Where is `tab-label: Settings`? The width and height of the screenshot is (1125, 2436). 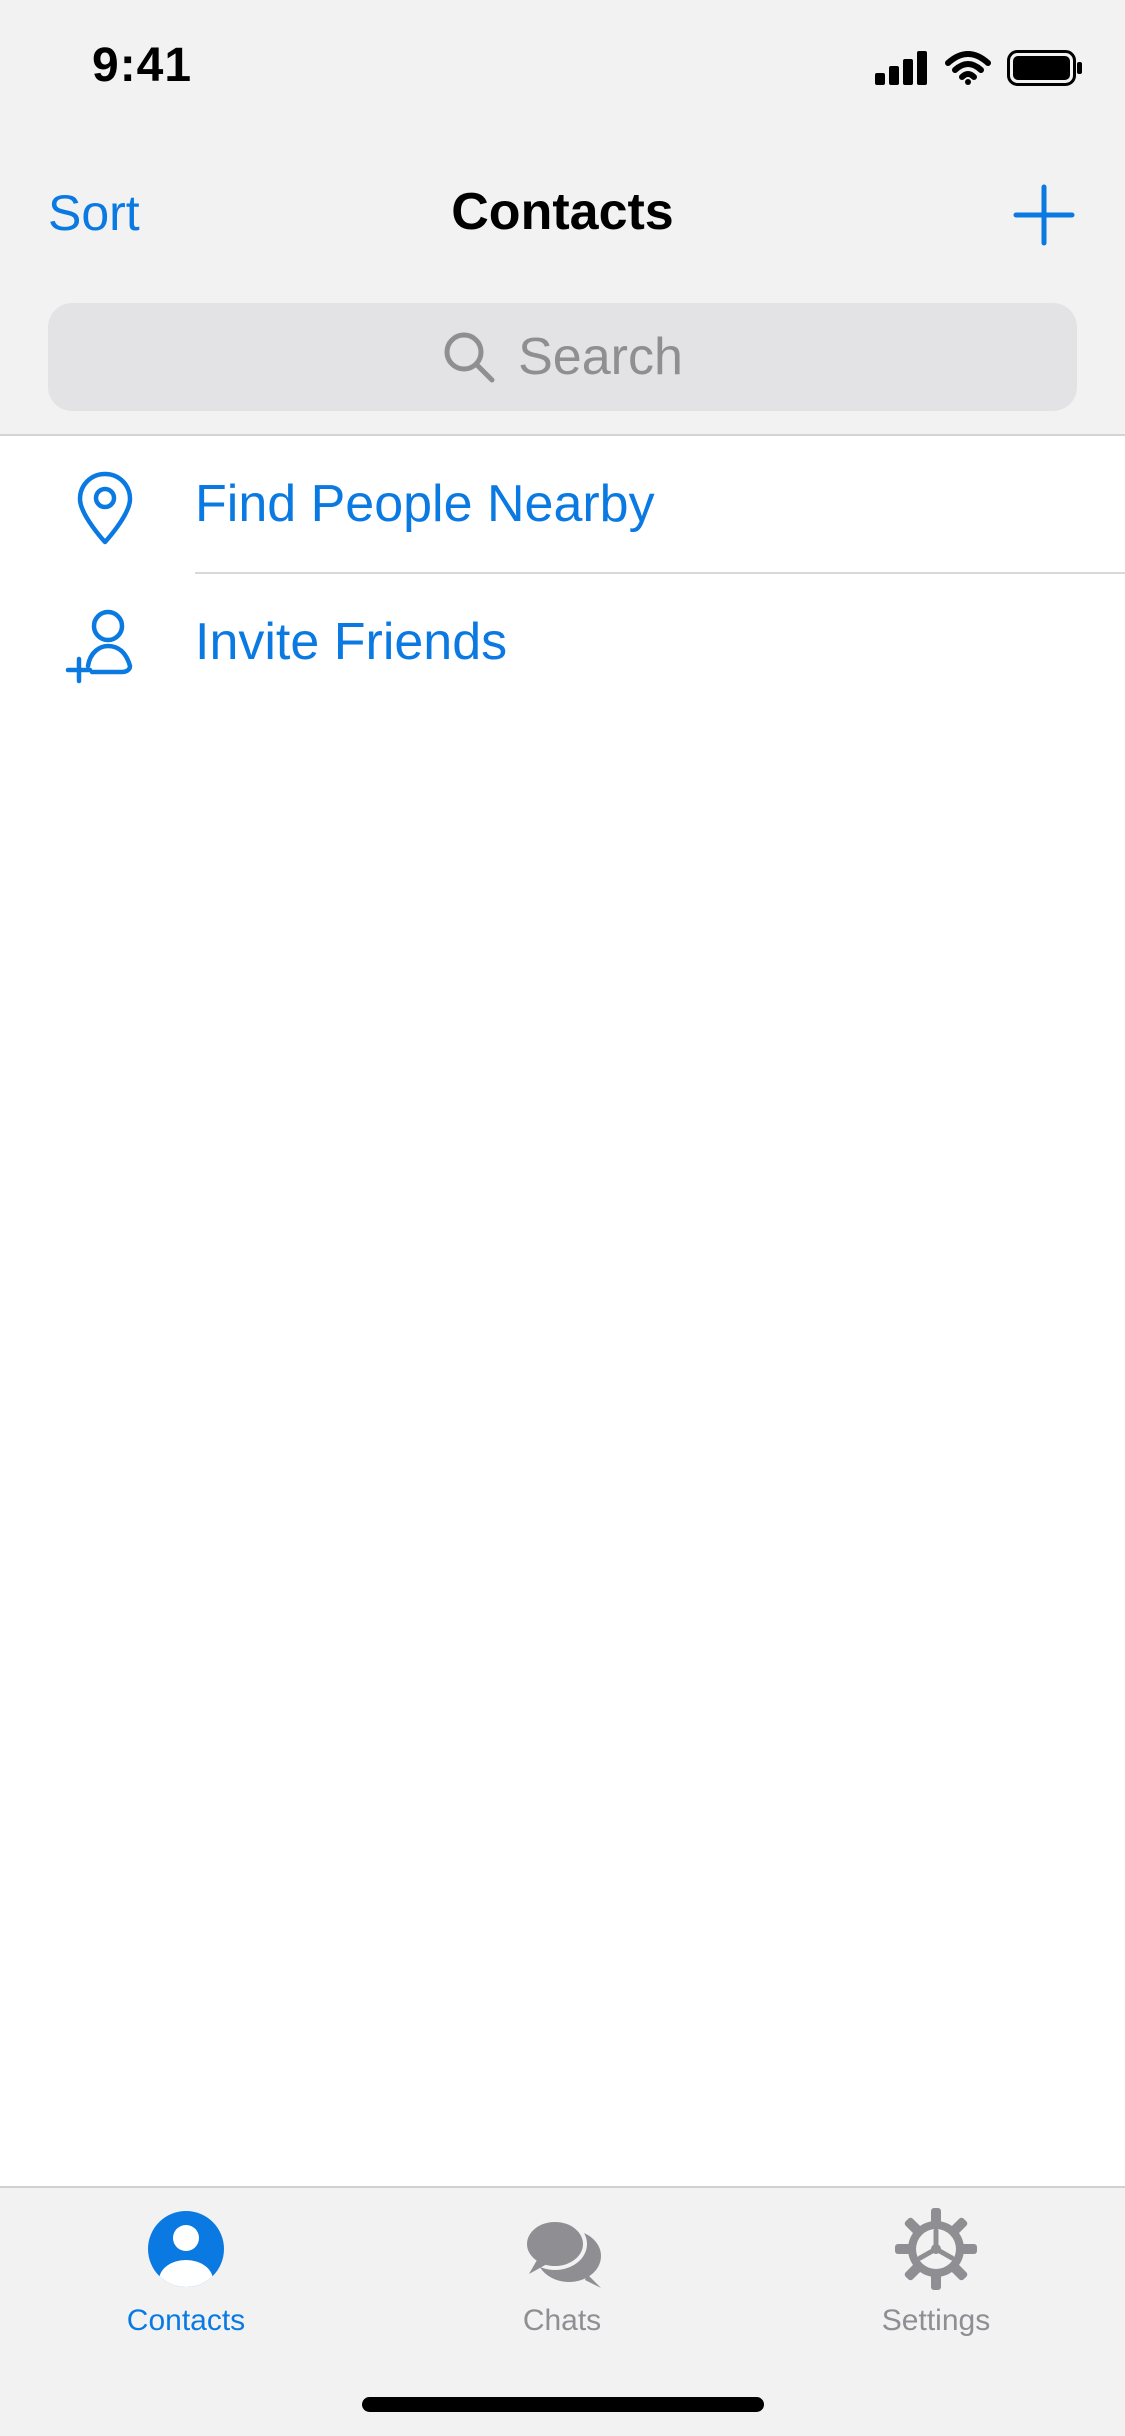 tab-label: Settings is located at coordinates (936, 2320).